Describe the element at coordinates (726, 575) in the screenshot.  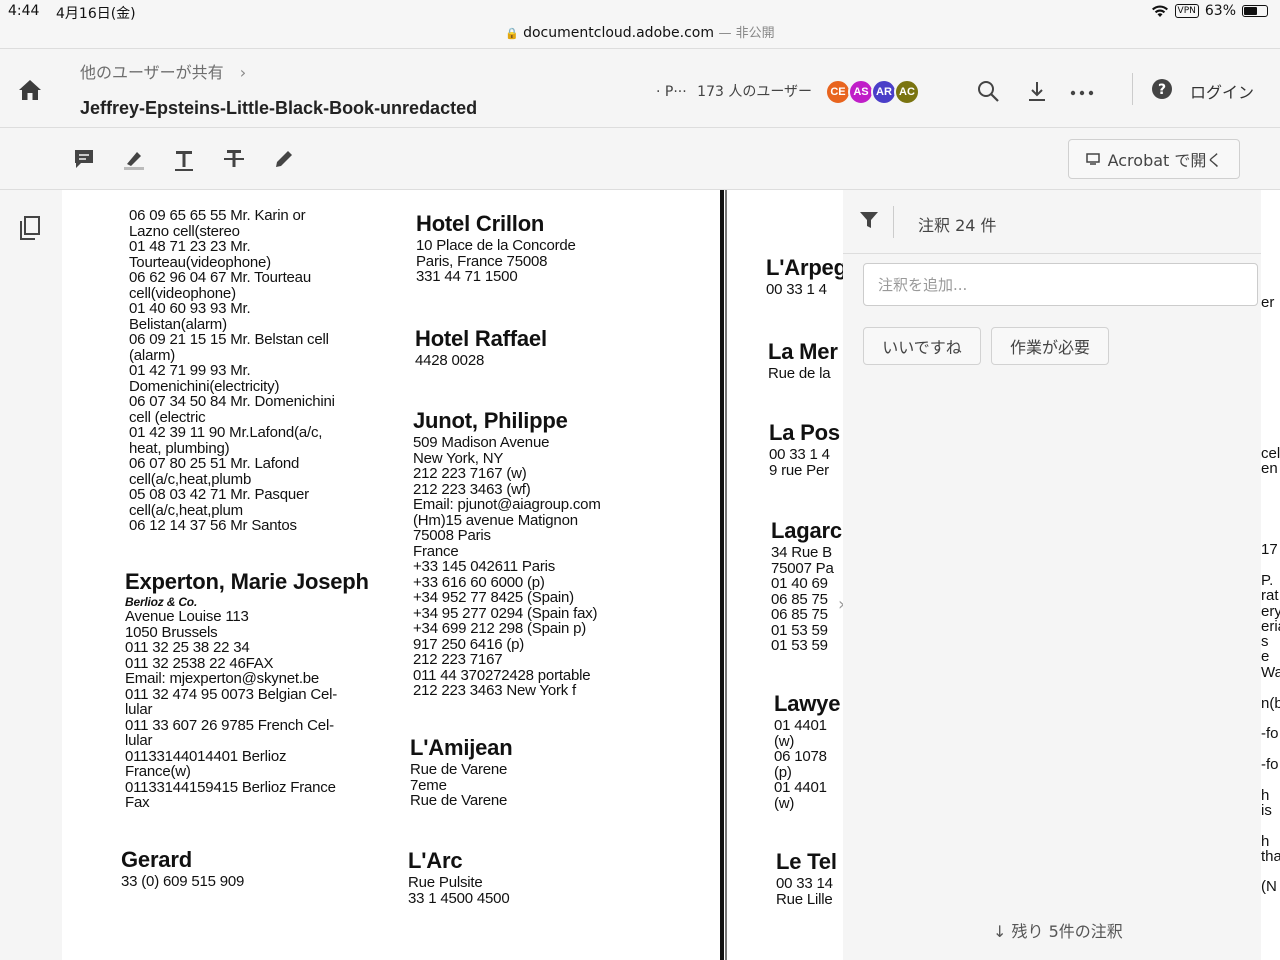
I see `page-fold-shadow` at that location.